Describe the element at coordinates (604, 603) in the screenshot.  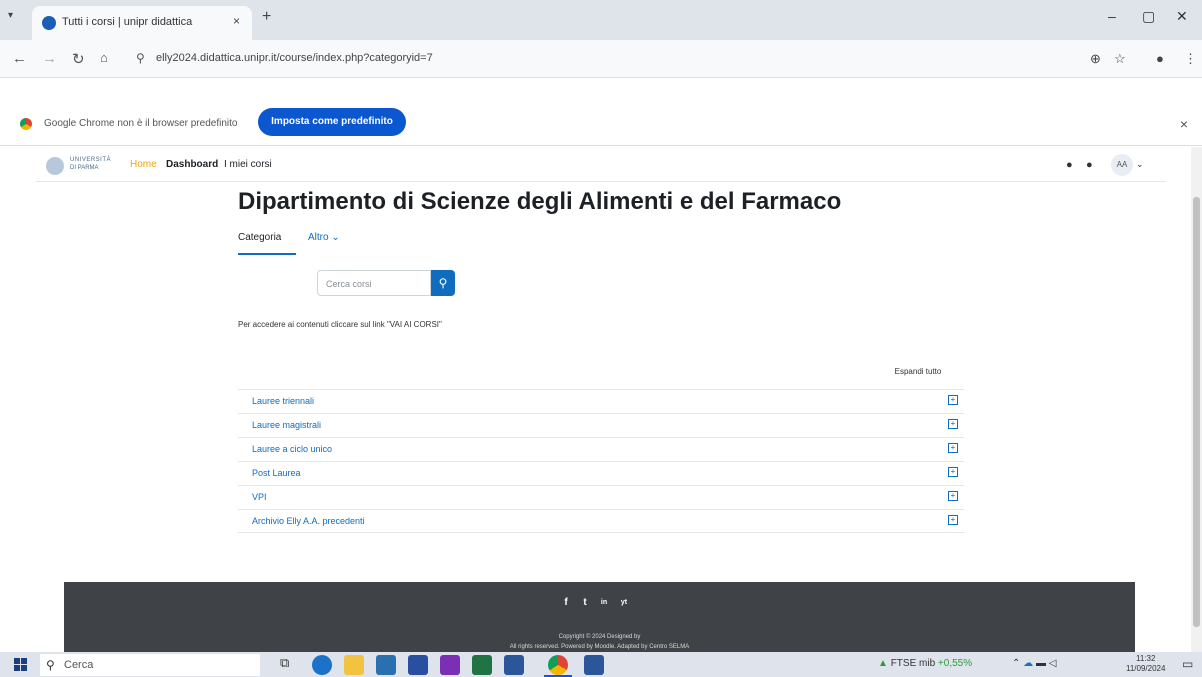
I see `linkedin-icon: in` at that location.